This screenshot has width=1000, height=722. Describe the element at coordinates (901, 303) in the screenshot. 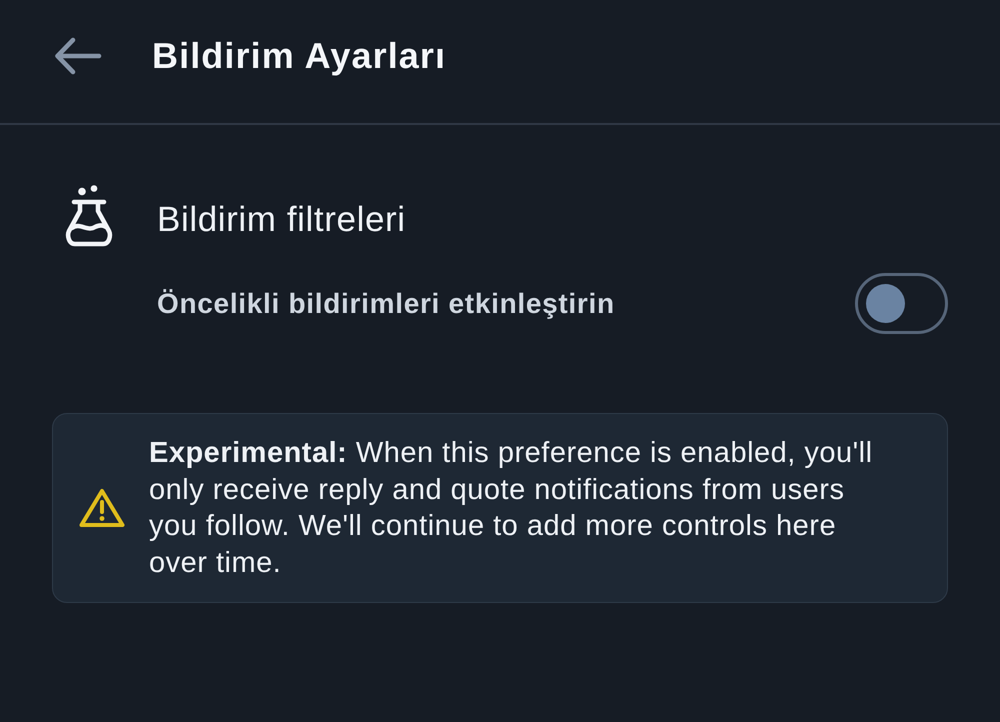

I see `toggle-switch` at that location.